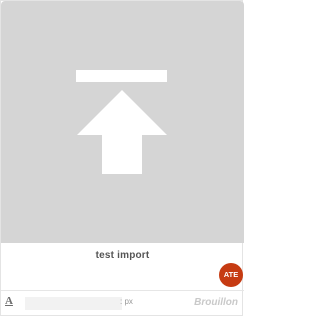  Describe the element at coordinates (73, 303) in the screenshot. I see `size-input` at that location.